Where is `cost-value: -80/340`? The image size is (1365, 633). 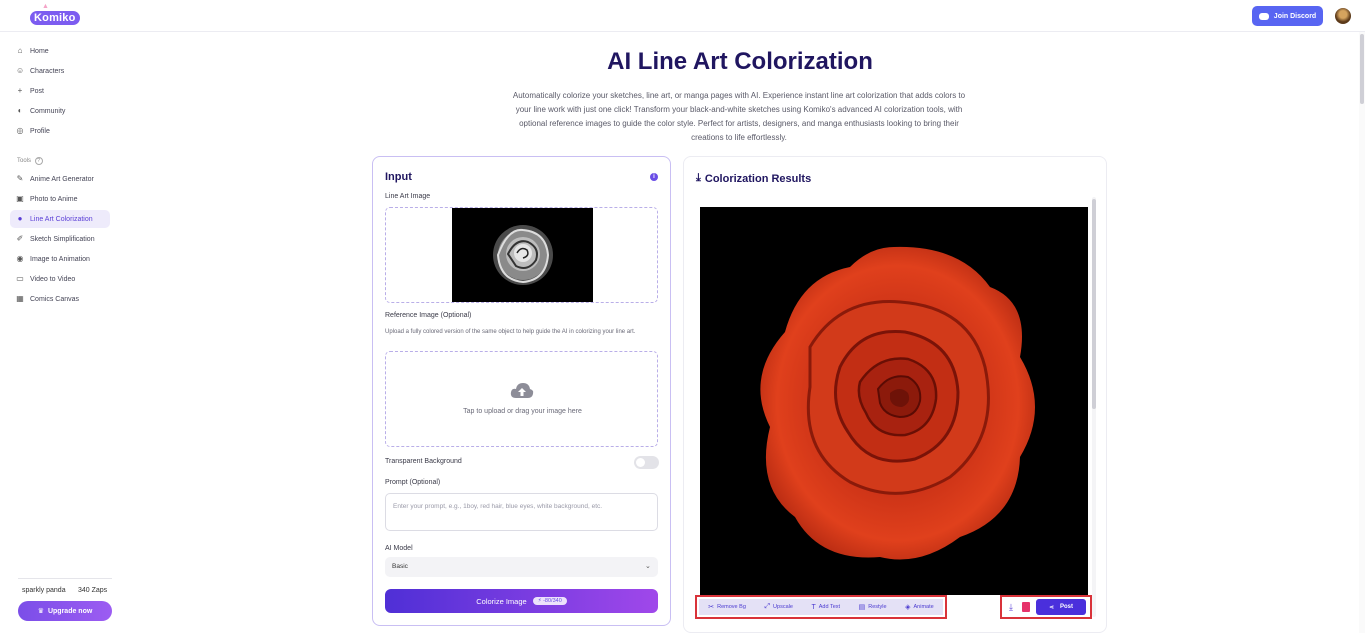 cost-value: -80/340 is located at coordinates (552, 601).